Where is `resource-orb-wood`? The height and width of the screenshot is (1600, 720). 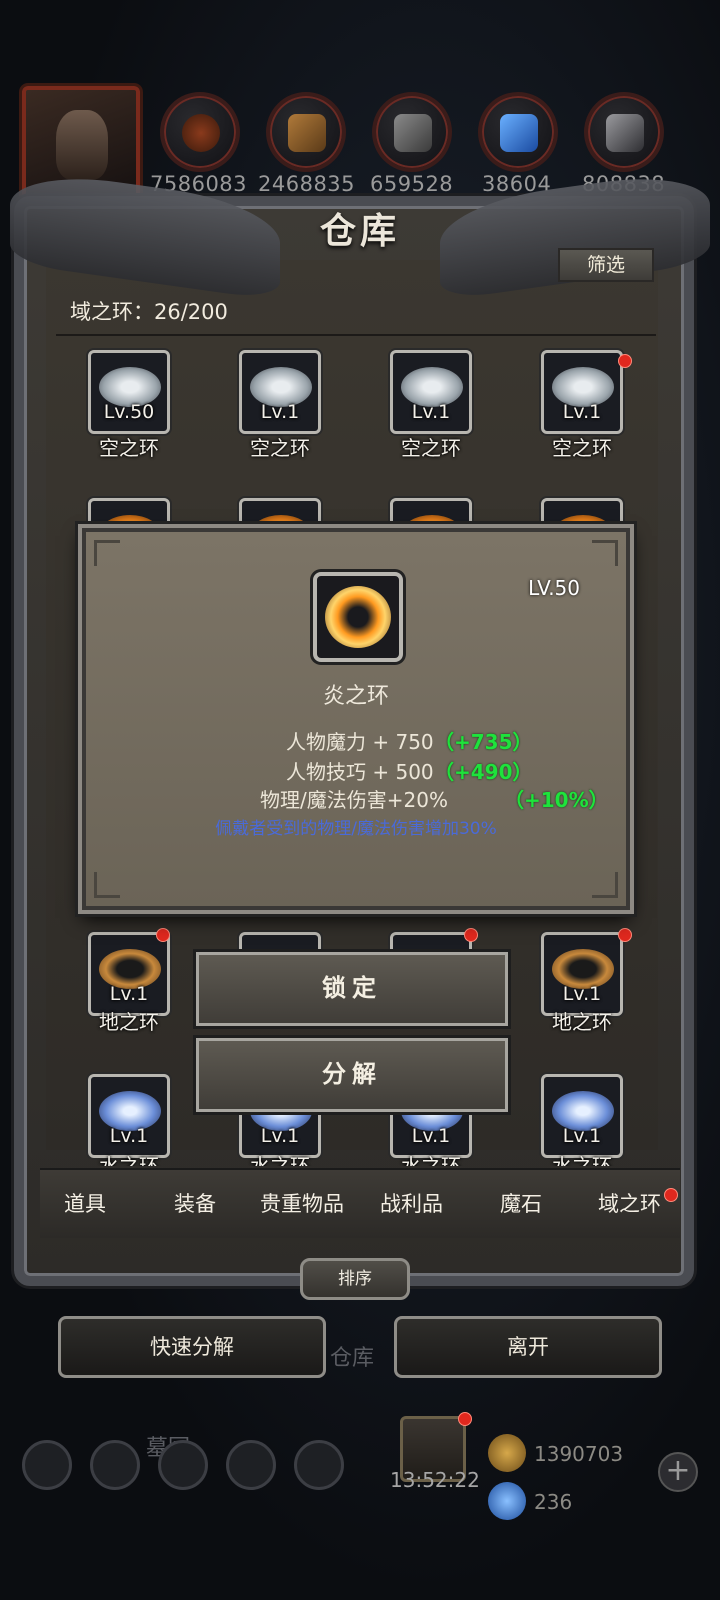 resource-orb-wood is located at coordinates (200, 132).